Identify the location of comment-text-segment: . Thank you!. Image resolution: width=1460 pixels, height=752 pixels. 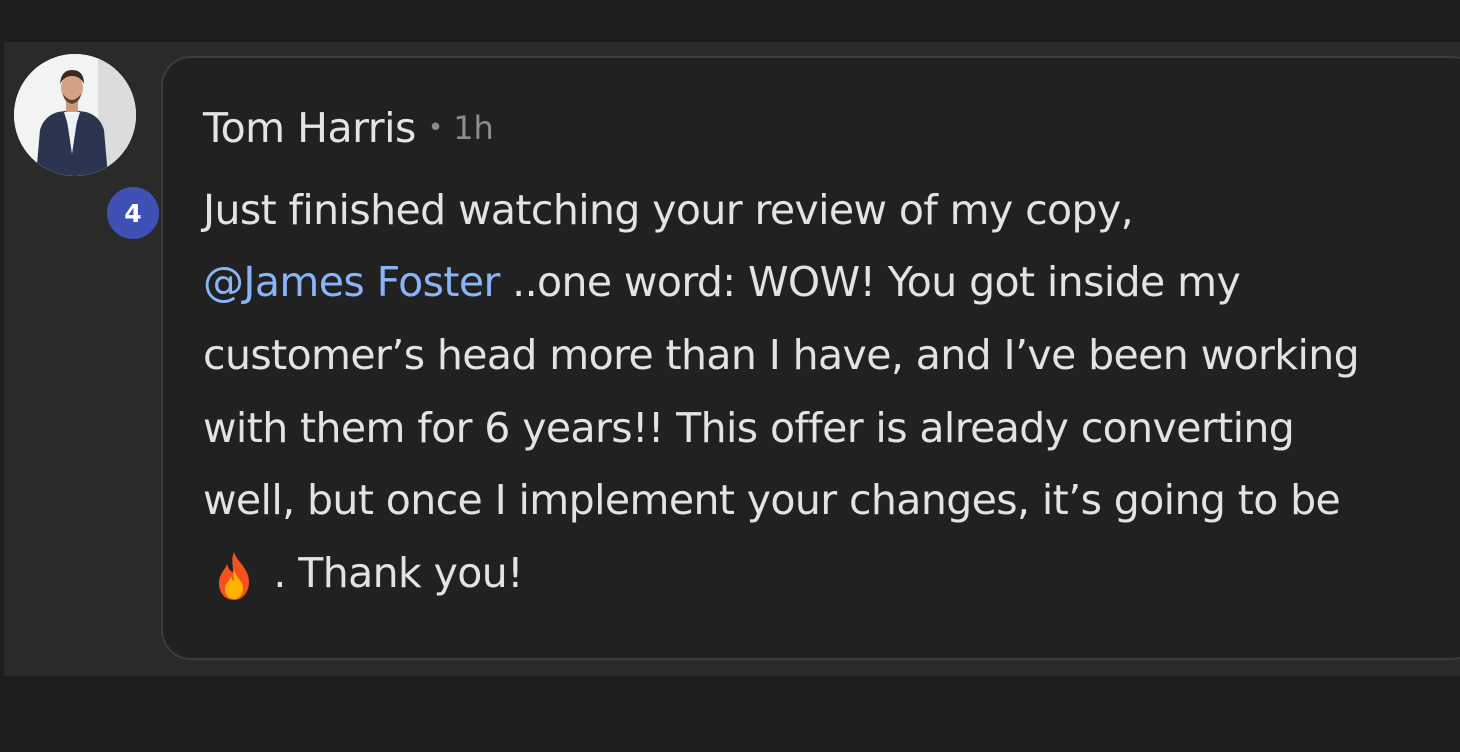
(392, 573).